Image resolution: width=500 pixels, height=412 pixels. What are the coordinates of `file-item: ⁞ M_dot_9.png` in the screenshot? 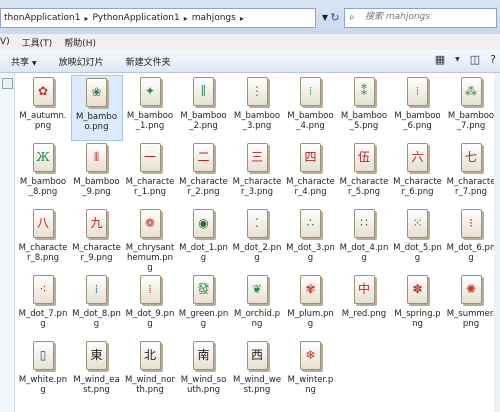 It's located at (150, 306).